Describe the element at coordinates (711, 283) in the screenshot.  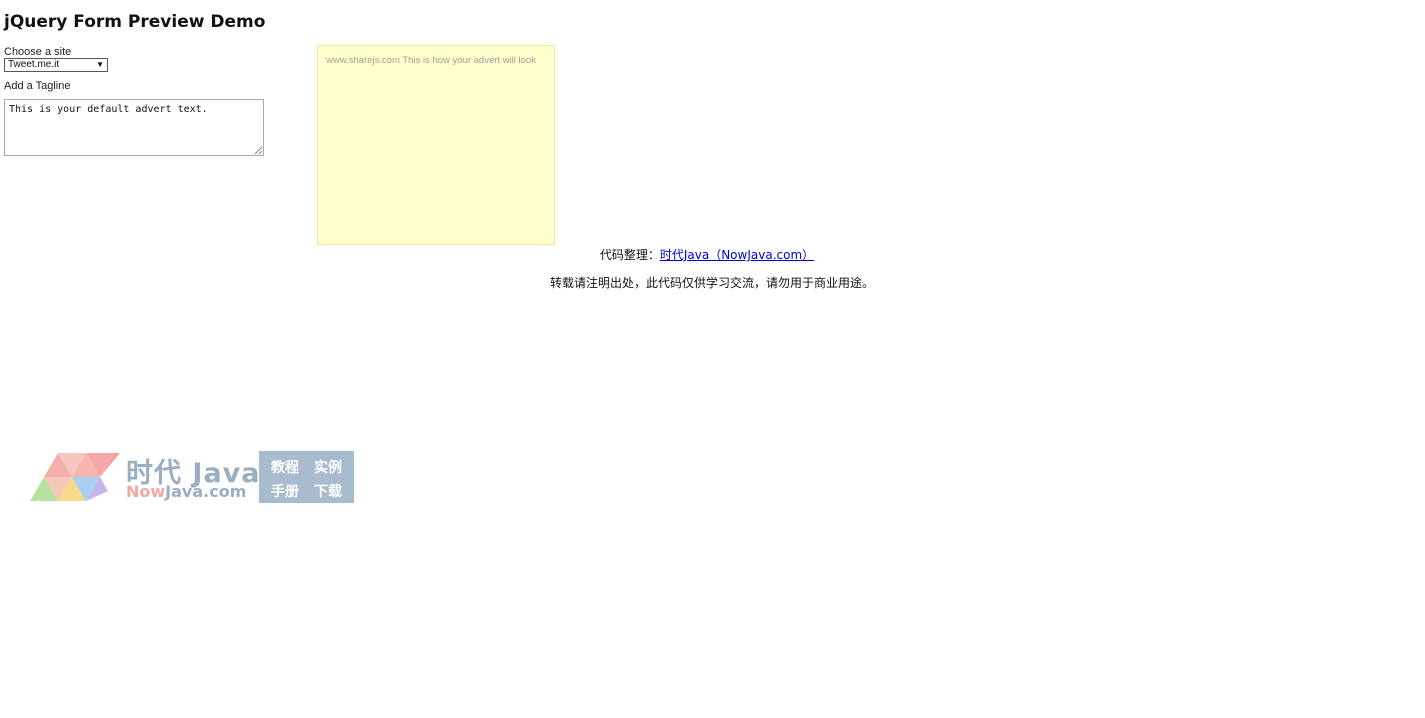
I see `copyright-notice: 转载请注明出处，此代码仅供学习交流，请勿用于商业用途。` at that location.